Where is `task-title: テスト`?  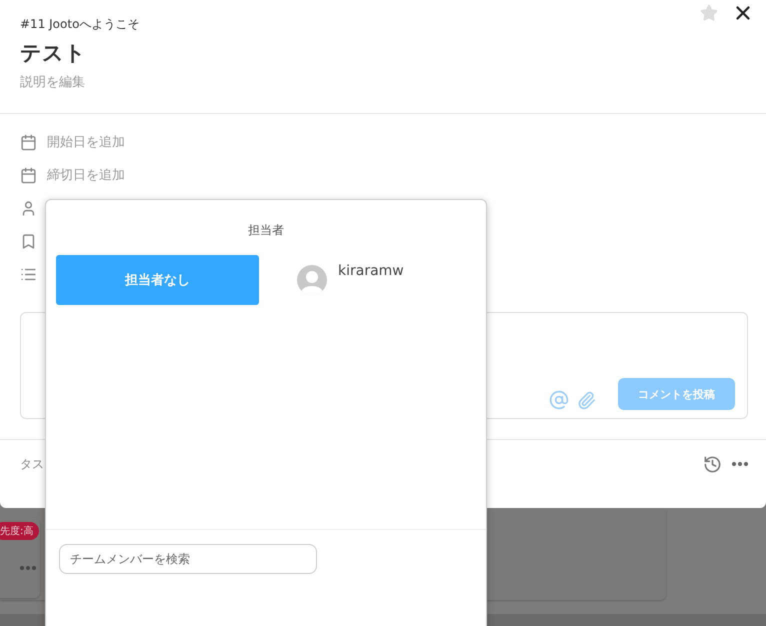 task-title: テスト is located at coordinates (53, 53).